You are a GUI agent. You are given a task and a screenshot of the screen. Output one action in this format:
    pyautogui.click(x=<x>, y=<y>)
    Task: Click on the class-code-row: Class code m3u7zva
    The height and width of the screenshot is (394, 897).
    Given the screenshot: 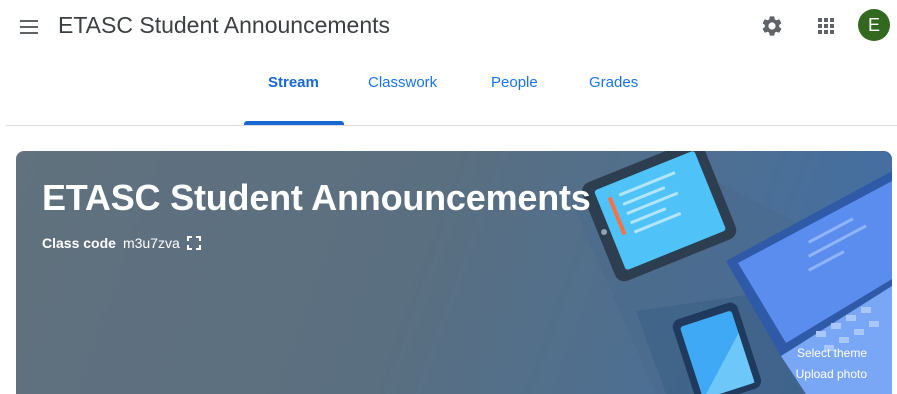 What is the action you would take?
    pyautogui.click(x=122, y=243)
    